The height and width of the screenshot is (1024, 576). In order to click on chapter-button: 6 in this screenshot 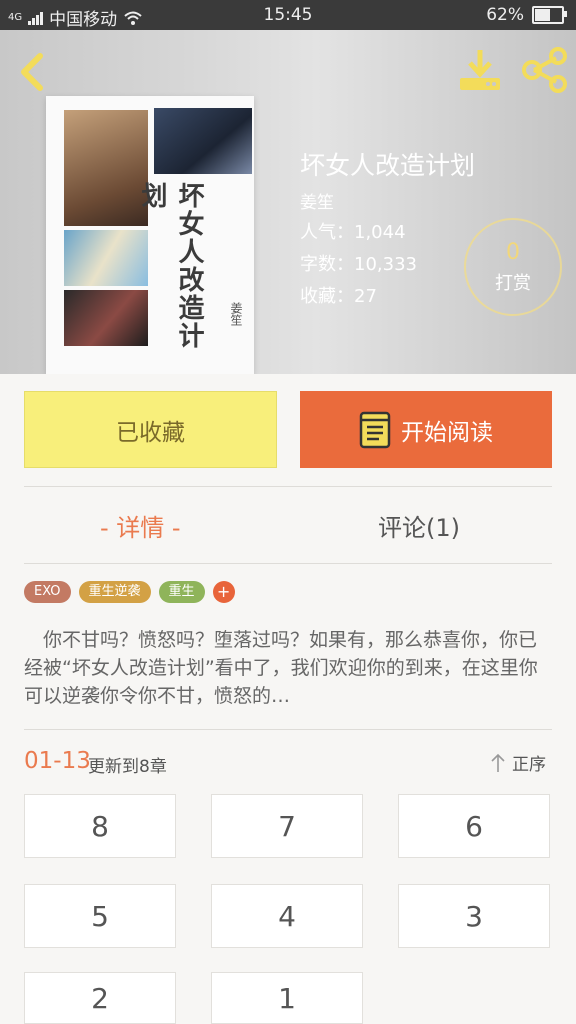, I will do `click(474, 826)`.